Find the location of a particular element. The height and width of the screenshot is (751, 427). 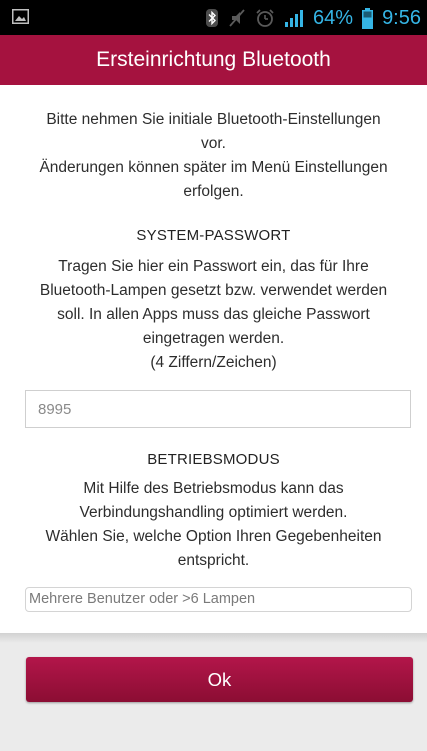

ok-button-label: Ok is located at coordinates (219, 679).